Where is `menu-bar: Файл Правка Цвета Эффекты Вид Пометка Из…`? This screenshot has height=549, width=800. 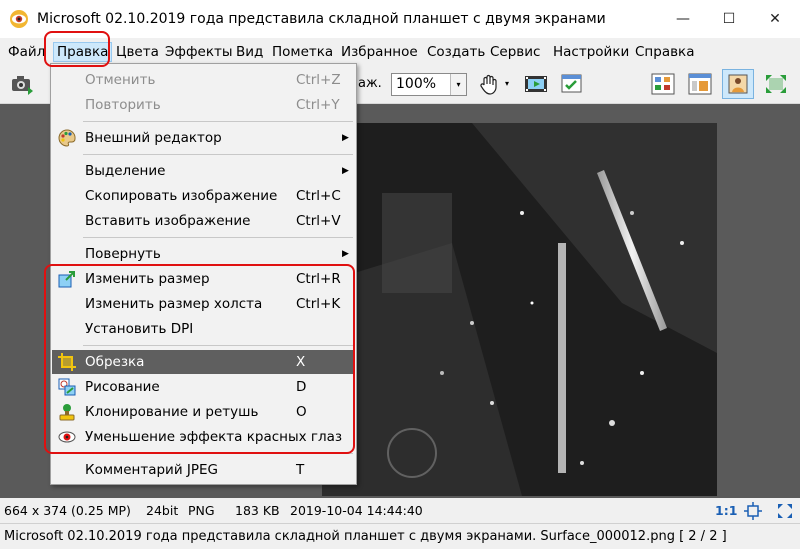 menu-bar: Файл Правка Цвета Эффекты Вид Пометка Из… is located at coordinates (400, 52).